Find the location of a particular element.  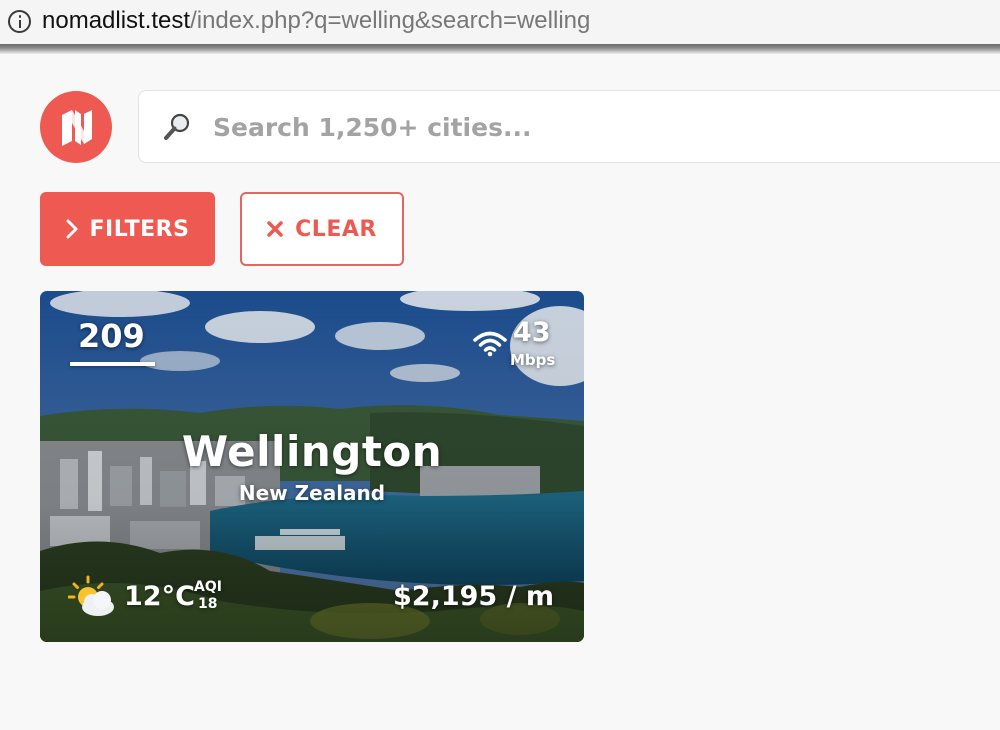

url-host: nomadlist.test is located at coordinates (116, 20).